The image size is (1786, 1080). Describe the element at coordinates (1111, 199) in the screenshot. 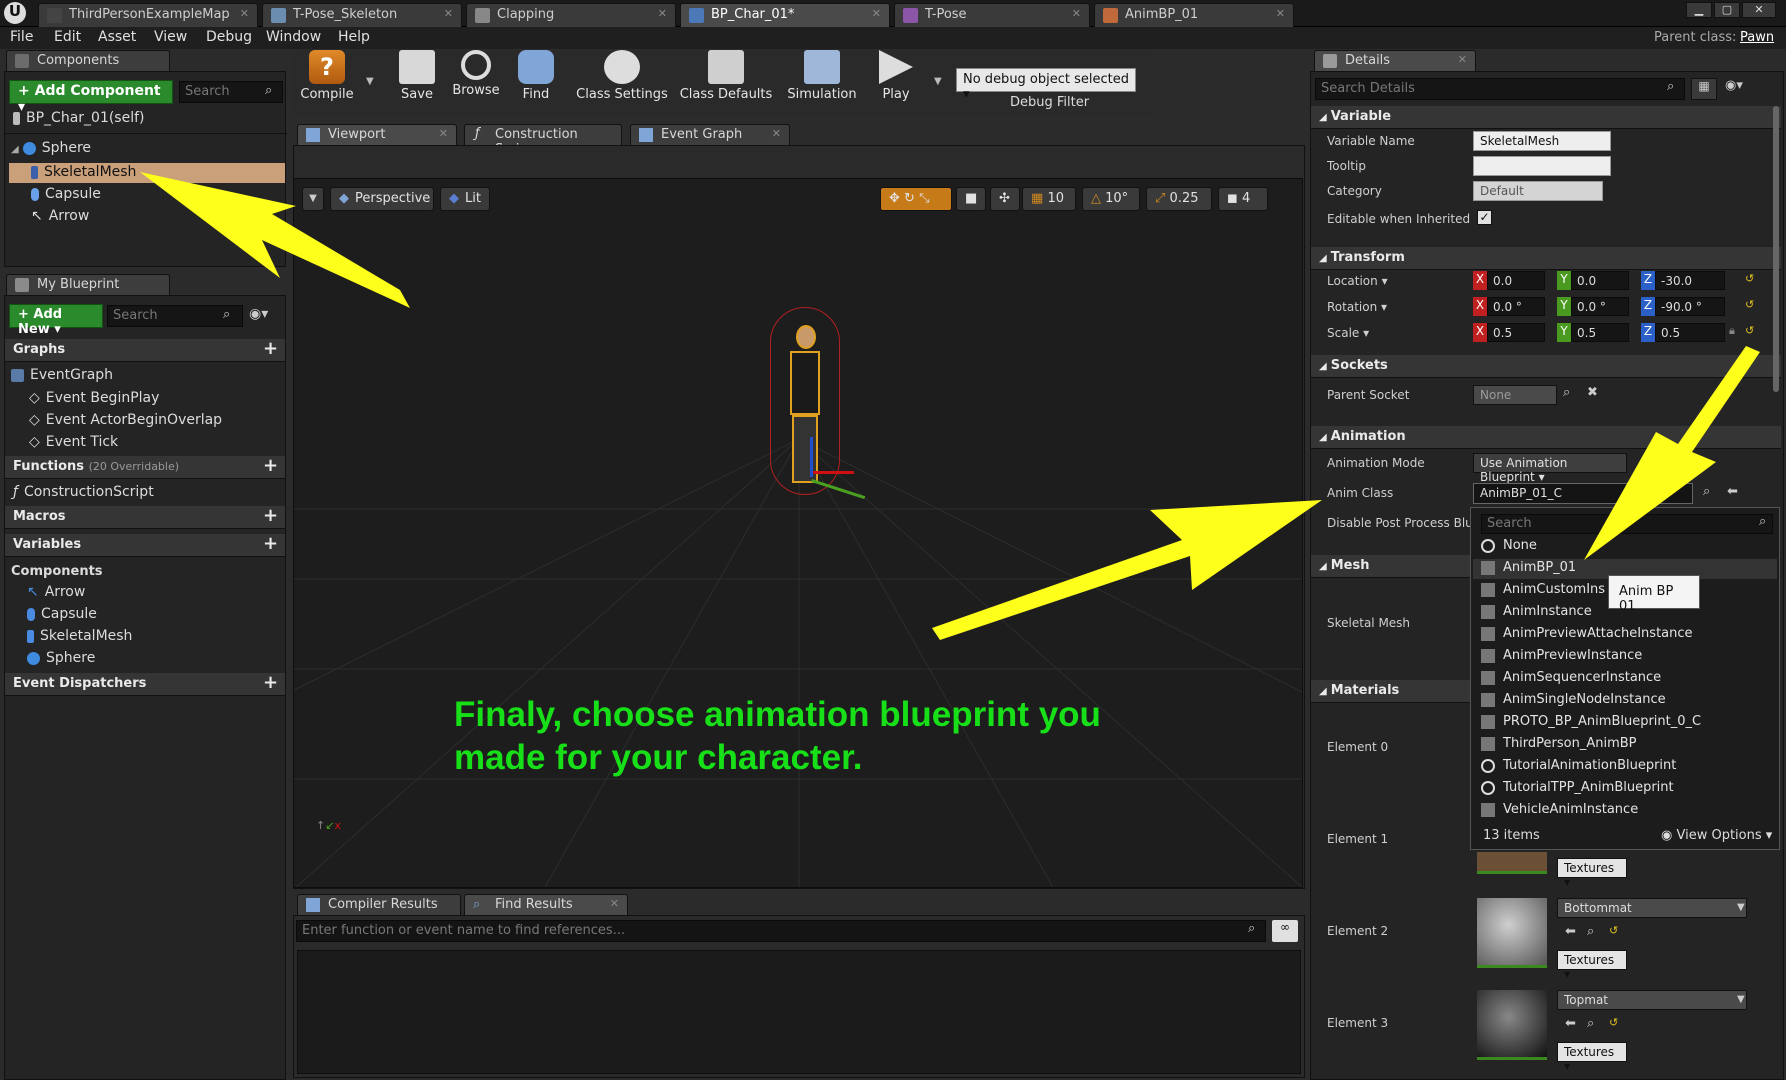

I see `rotation-snap: △ 10°` at that location.